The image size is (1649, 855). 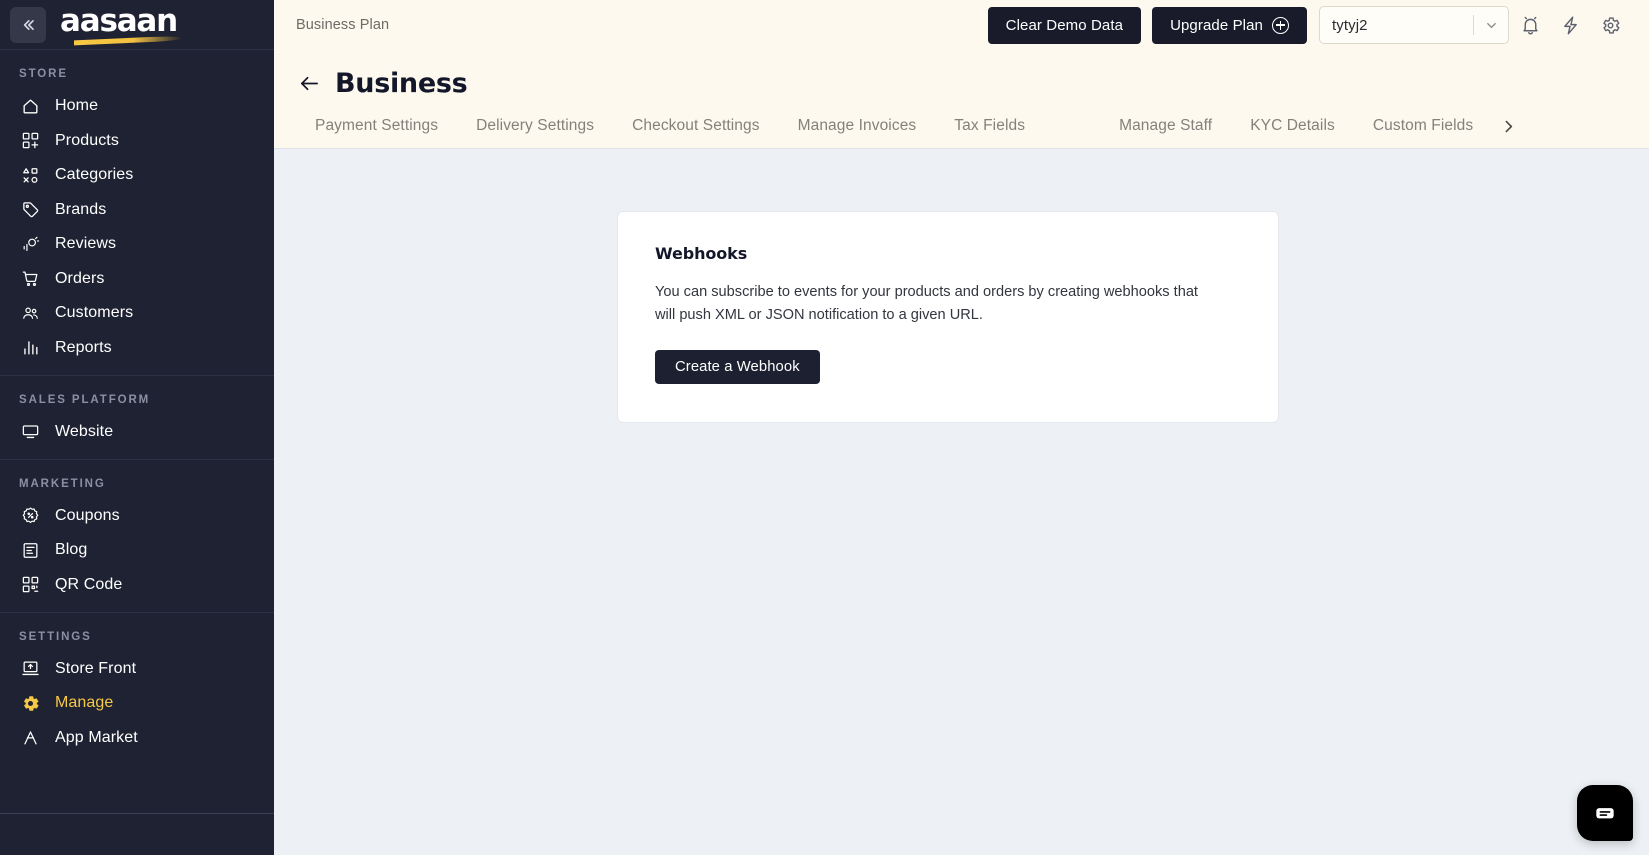 I want to click on sidebar-item-store-front: Store Front, so click(x=137, y=669).